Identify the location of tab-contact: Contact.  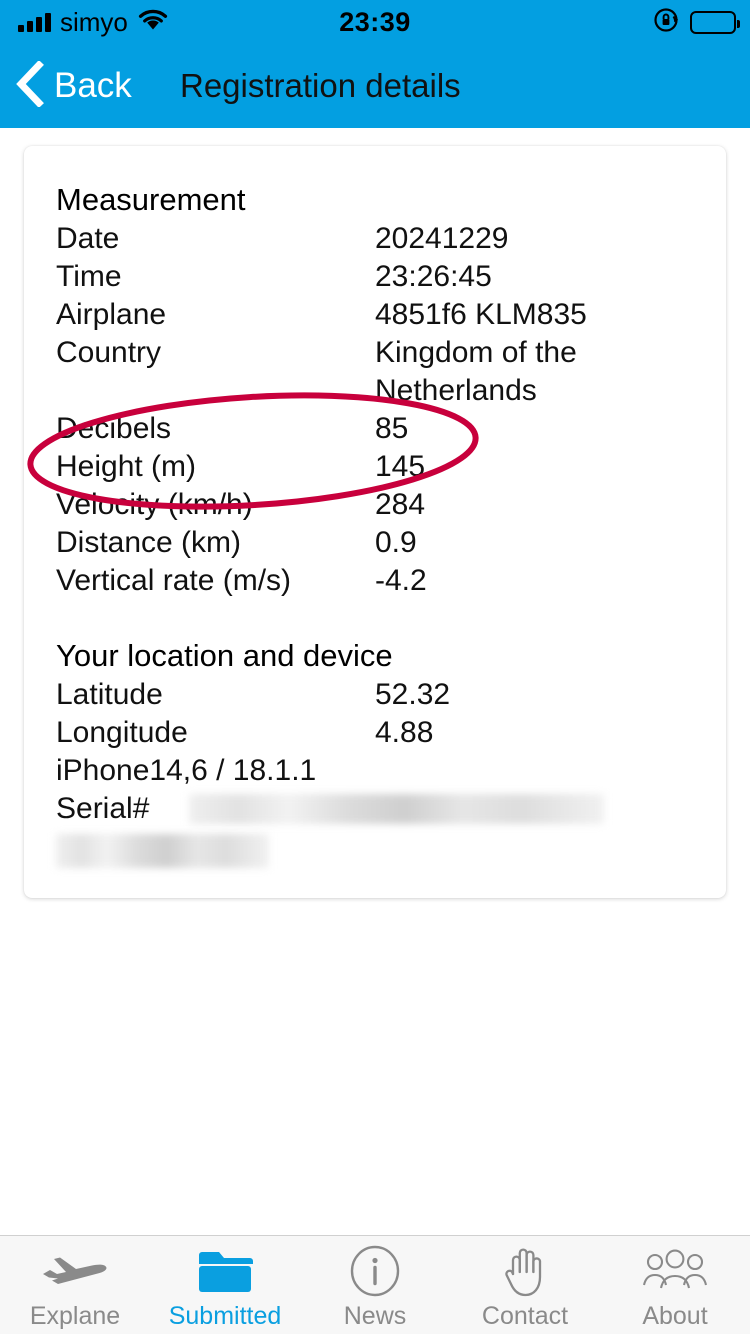
(525, 1285).